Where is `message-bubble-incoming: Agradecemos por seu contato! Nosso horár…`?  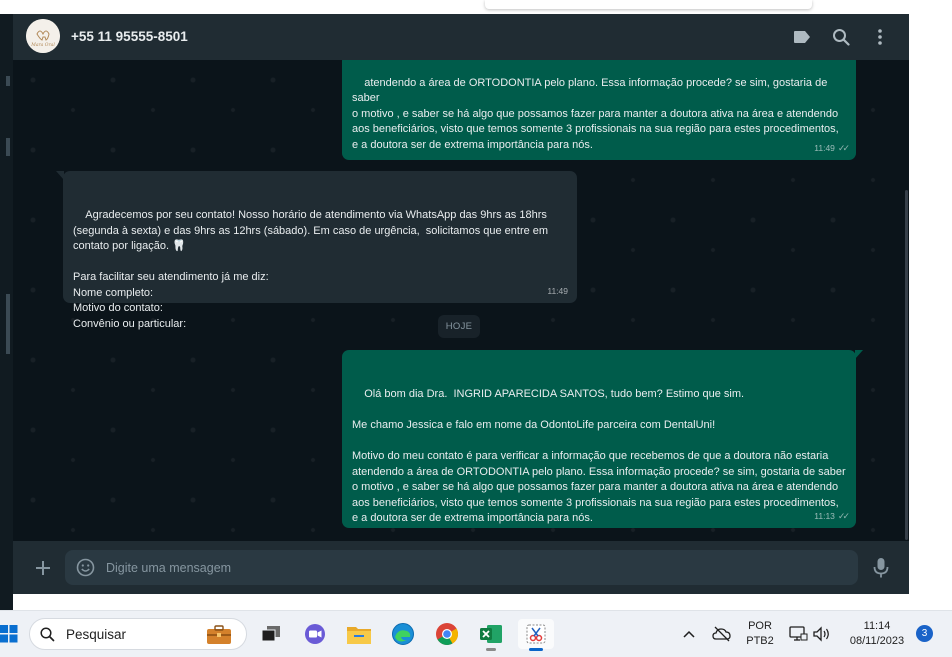 message-bubble-incoming: Agradecemos por seu contato! Nosso horár… is located at coordinates (316, 250).